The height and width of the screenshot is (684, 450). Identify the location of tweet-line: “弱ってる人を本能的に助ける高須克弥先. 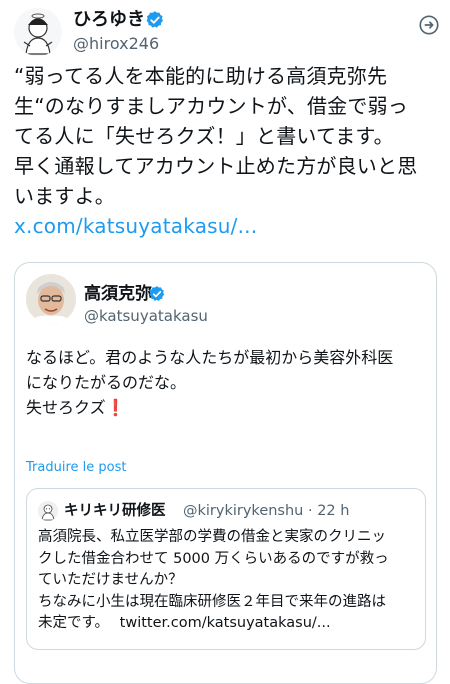
(201, 76).